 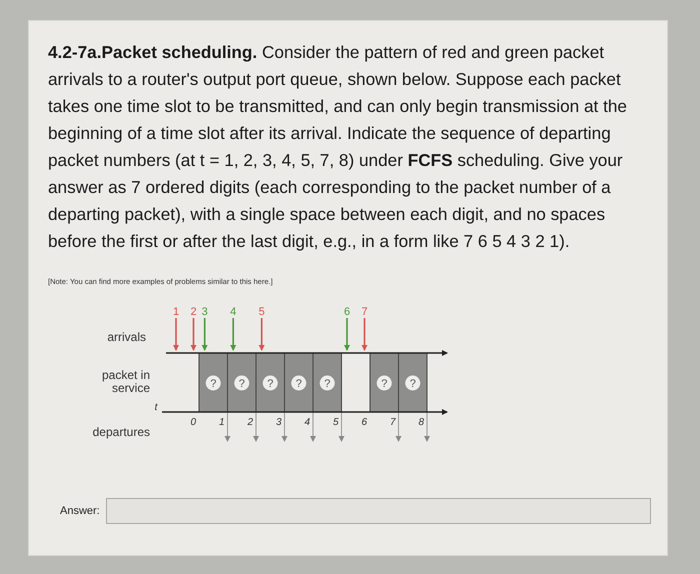 What do you see at coordinates (261, 312) in the screenshot?
I see `packet-number: 5` at bounding box center [261, 312].